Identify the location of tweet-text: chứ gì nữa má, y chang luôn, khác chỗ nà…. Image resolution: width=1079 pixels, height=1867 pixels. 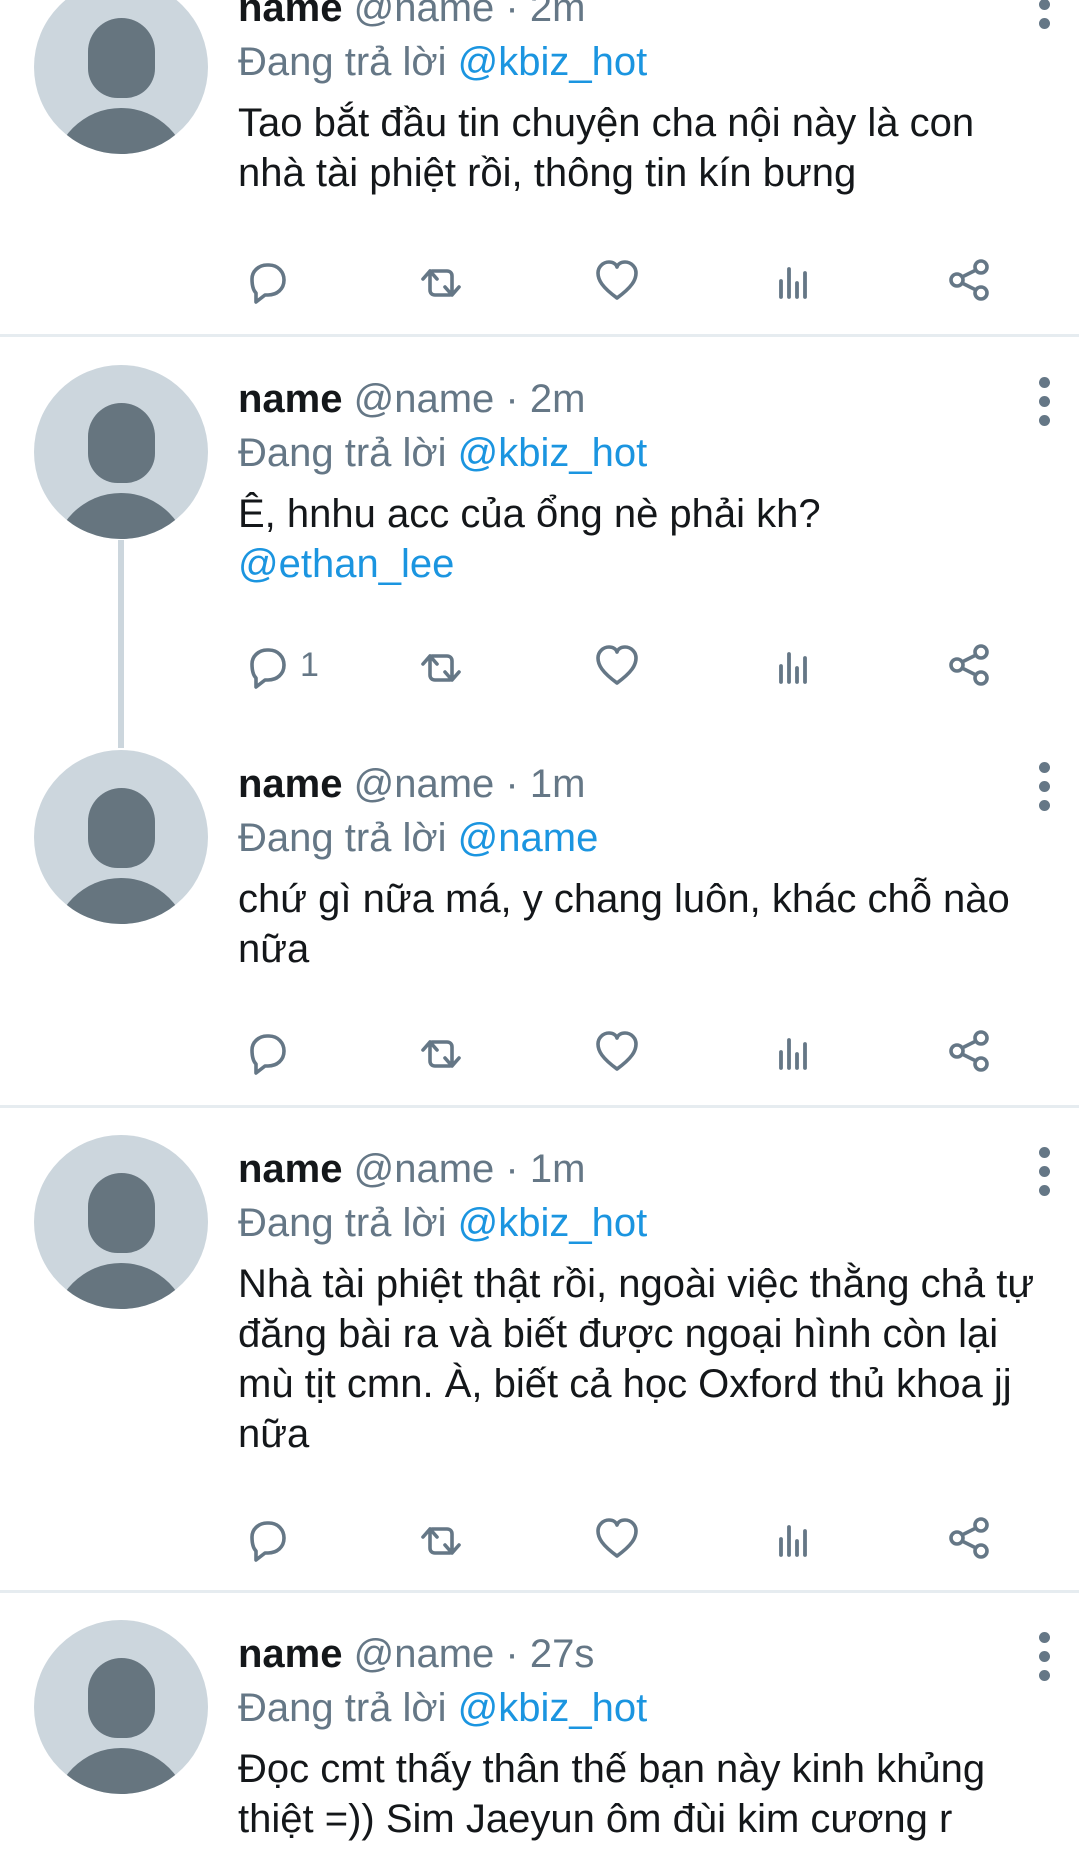
(638, 924).